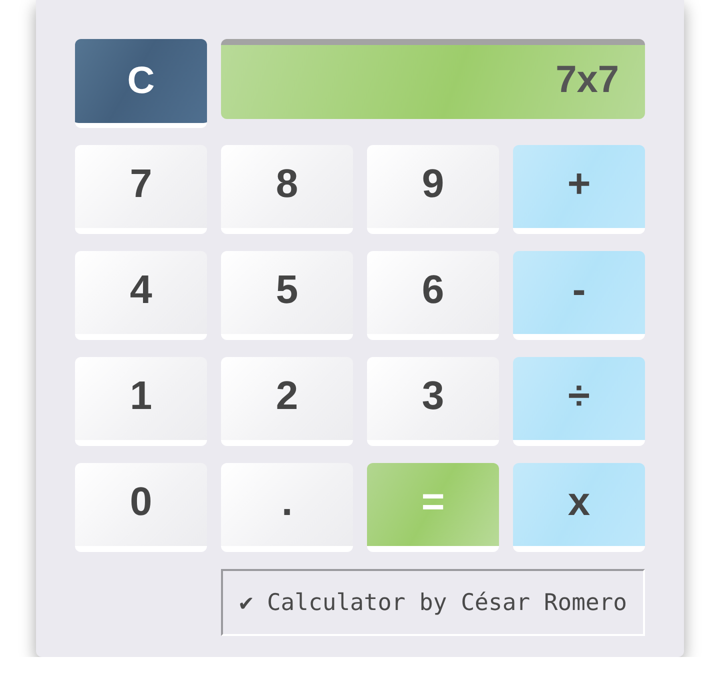 This screenshot has height=687, width=720. Describe the element at coordinates (287, 295) in the screenshot. I see `digit-key: 5` at that location.